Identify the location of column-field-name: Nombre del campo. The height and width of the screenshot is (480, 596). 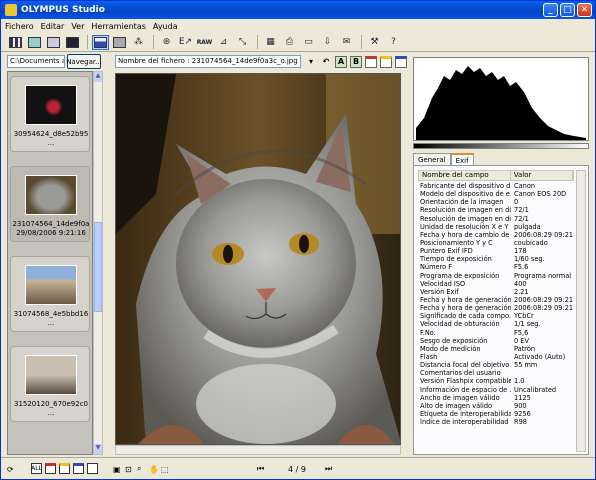
(465, 175).